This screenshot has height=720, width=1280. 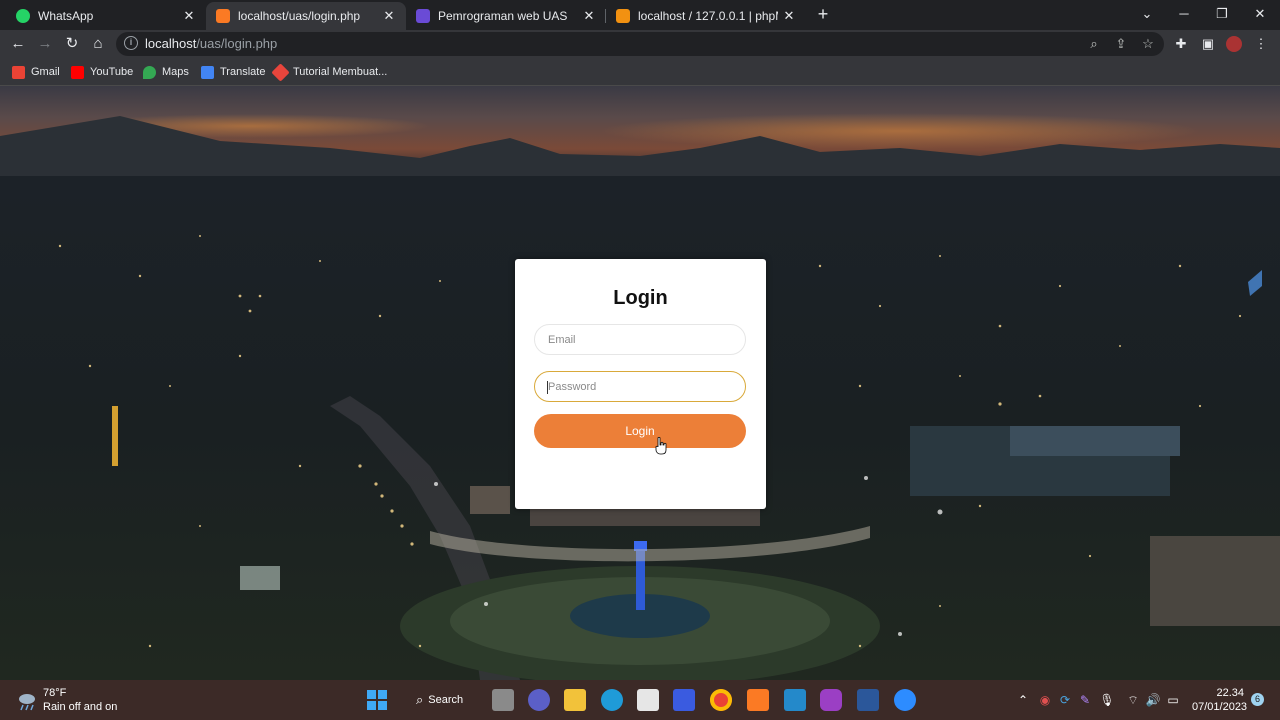 What do you see at coordinates (299, 16) in the screenshot?
I see `tab-label: localhost/uas/login.php` at bounding box center [299, 16].